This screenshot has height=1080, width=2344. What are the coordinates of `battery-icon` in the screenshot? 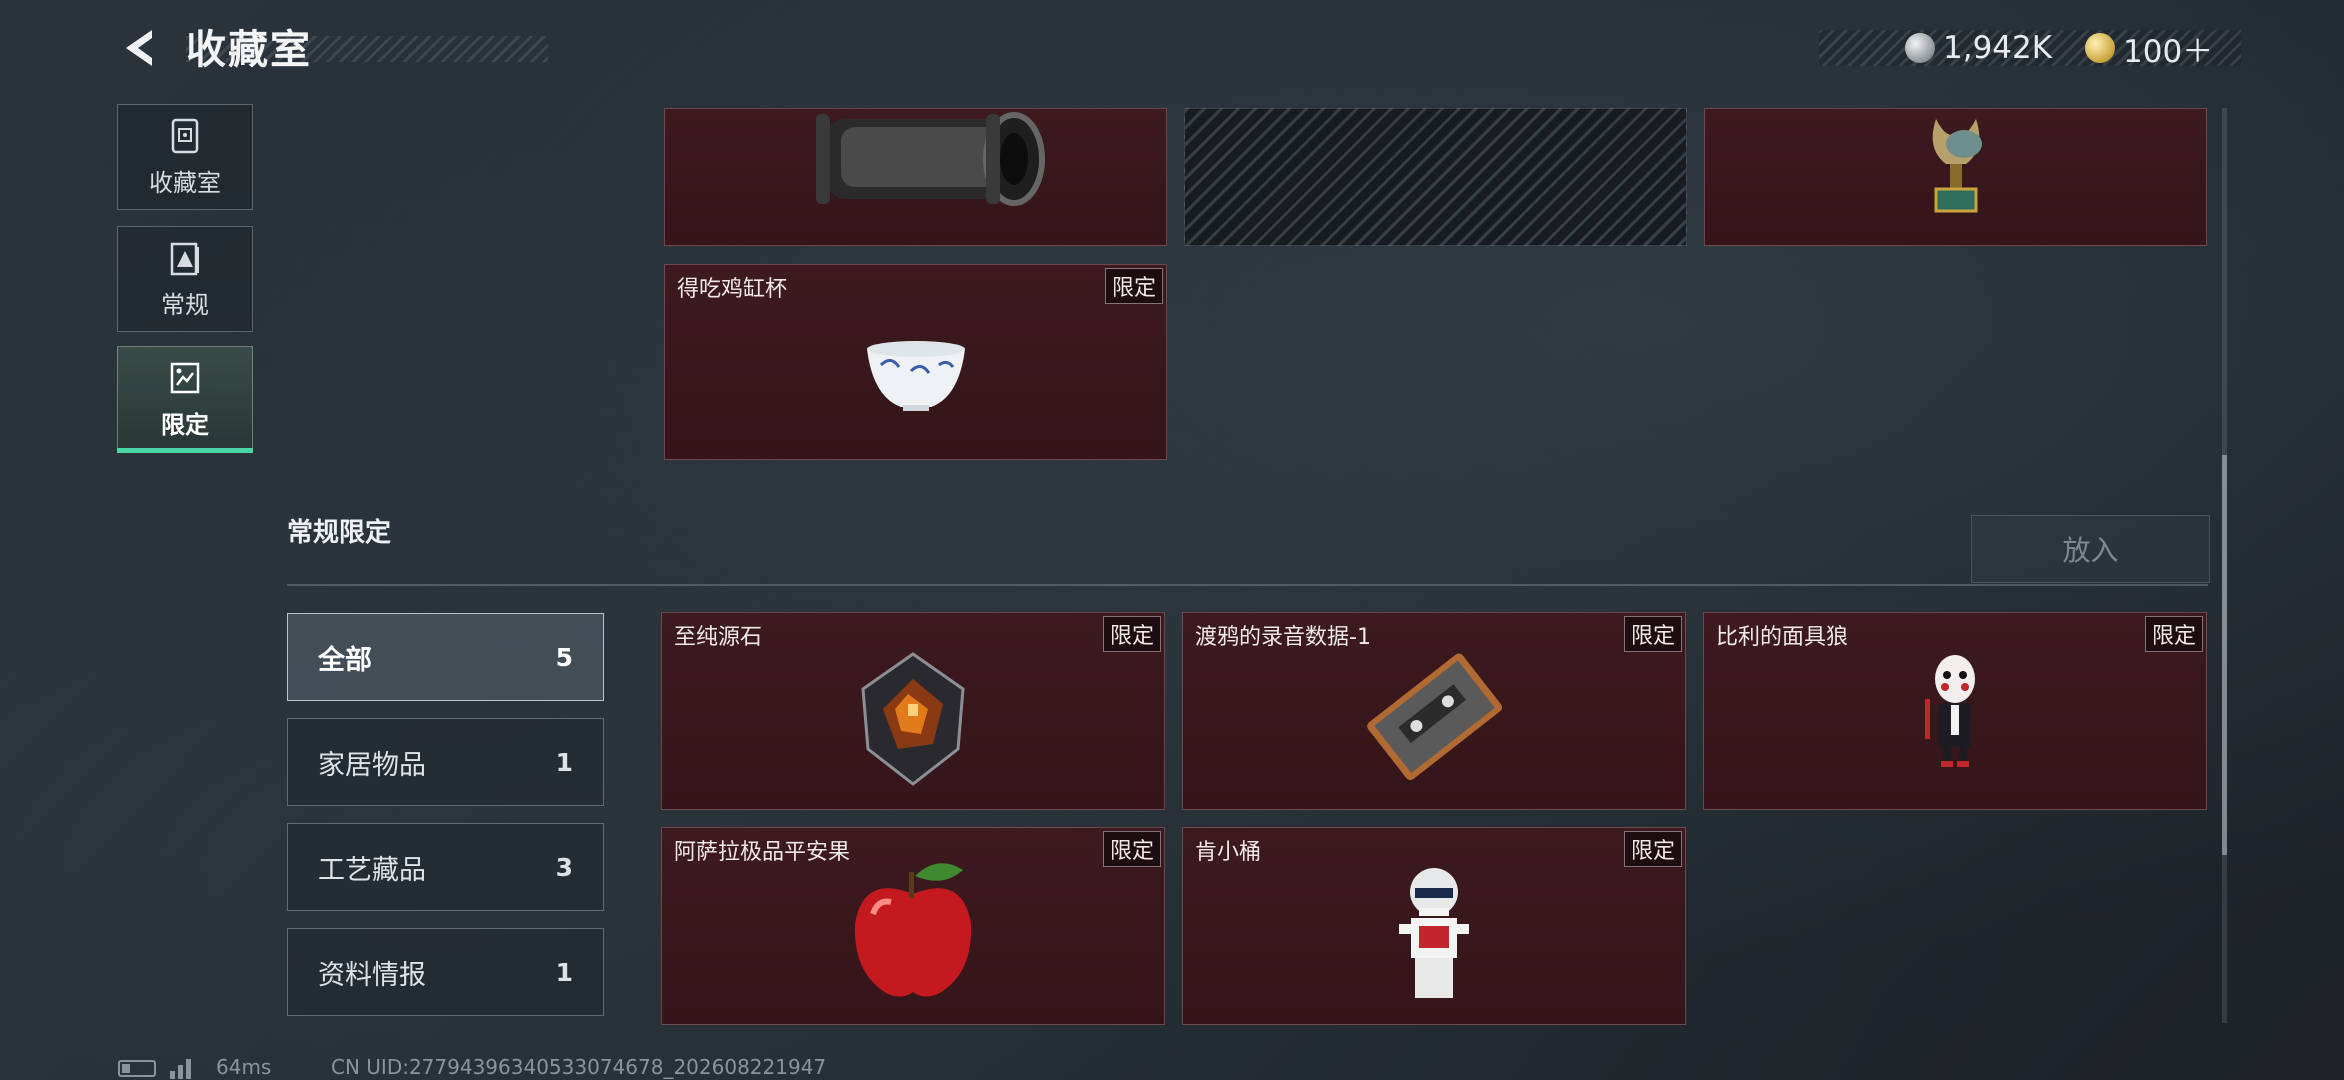 It's located at (137, 1068).